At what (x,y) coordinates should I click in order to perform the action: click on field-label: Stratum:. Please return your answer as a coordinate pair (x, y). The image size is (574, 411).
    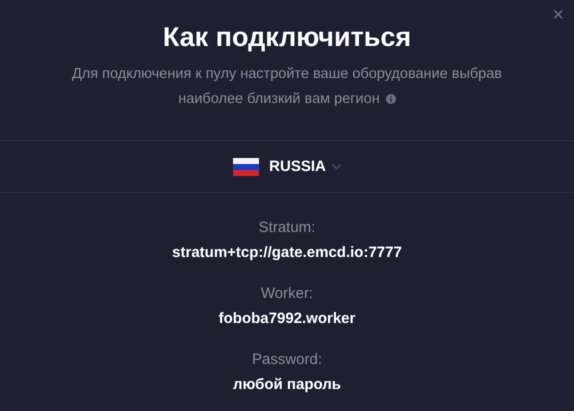
    Looking at the image, I should click on (287, 227).